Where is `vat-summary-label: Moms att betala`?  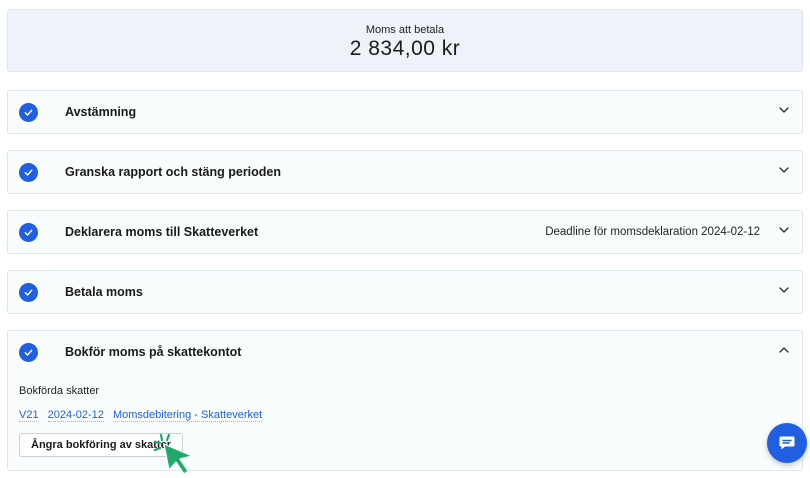
vat-summary-label: Moms att betala is located at coordinates (405, 30).